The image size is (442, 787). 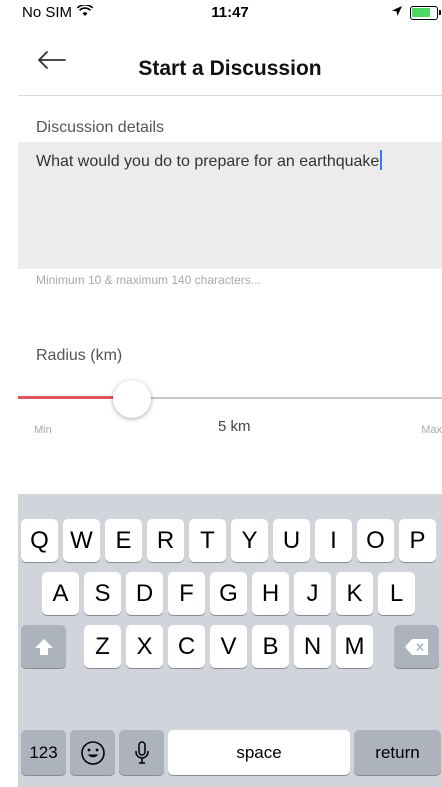 I want to click on delete-key, so click(x=416, y=646).